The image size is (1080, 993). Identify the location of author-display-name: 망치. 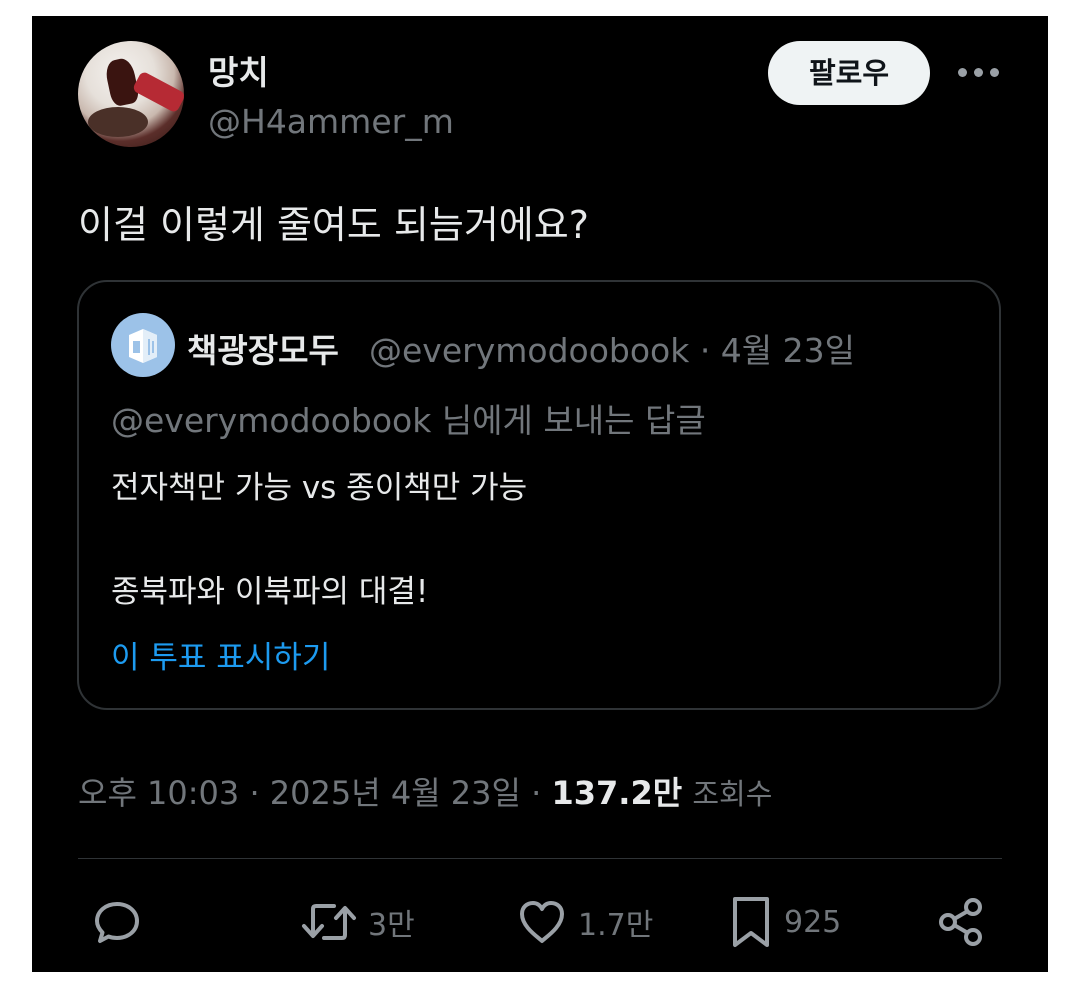
(238, 70).